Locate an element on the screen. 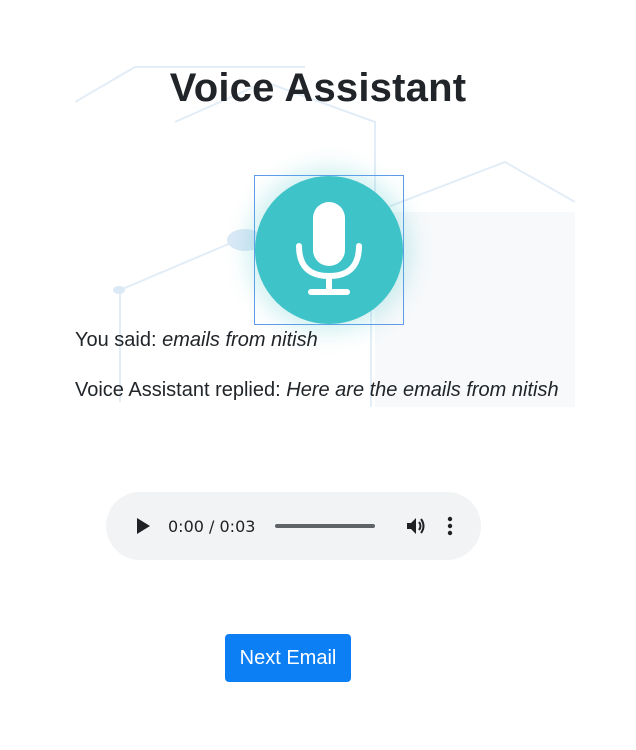 The width and height of the screenshot is (636, 750). microphone-circle is located at coordinates (329, 250).